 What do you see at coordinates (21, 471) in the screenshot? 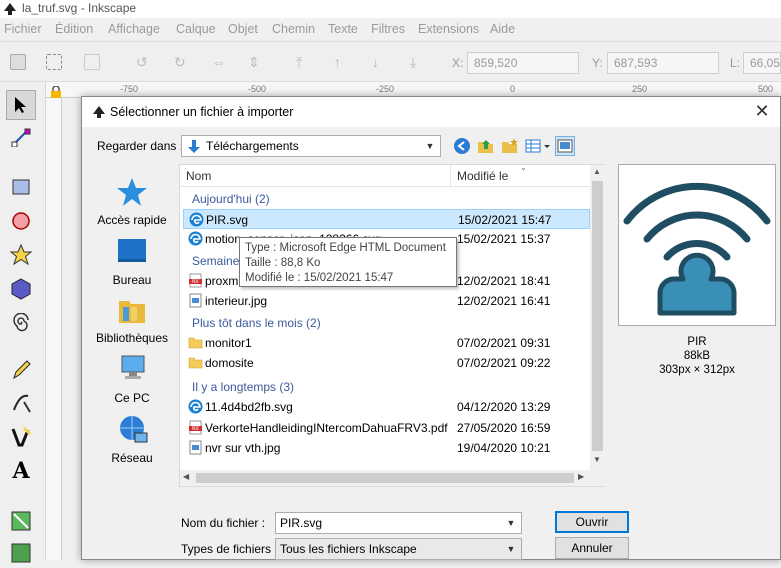
I see `text-tool-icon: A` at bounding box center [21, 471].